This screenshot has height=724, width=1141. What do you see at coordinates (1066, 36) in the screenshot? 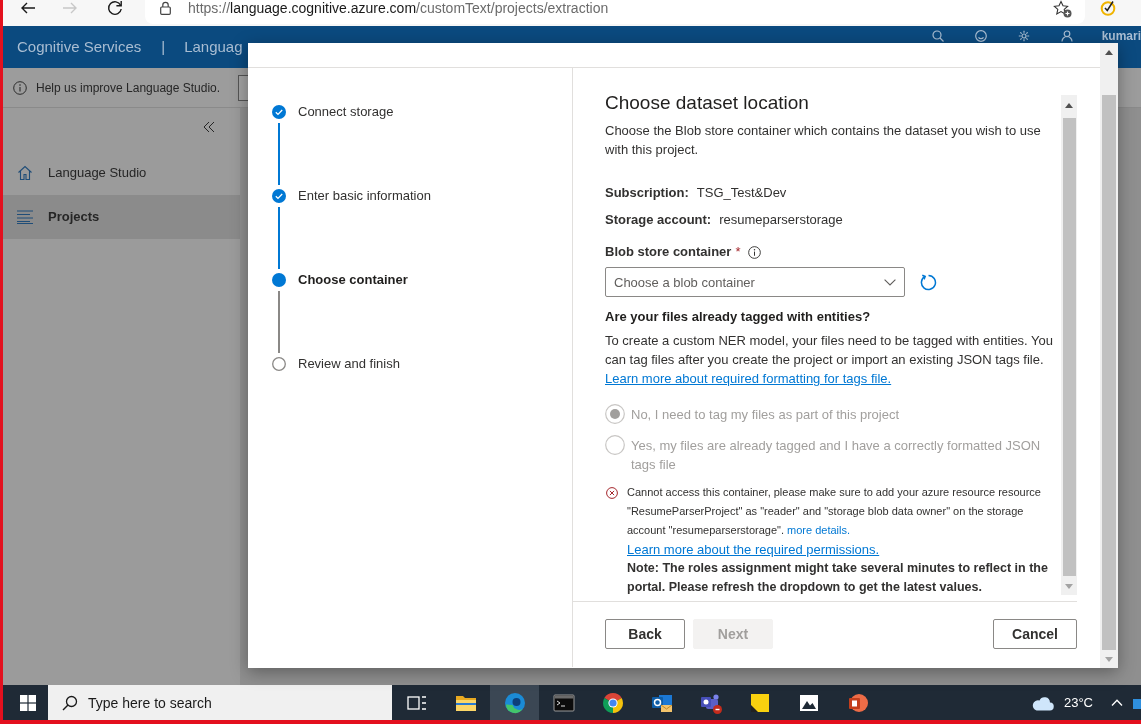
I see `person-icon` at bounding box center [1066, 36].